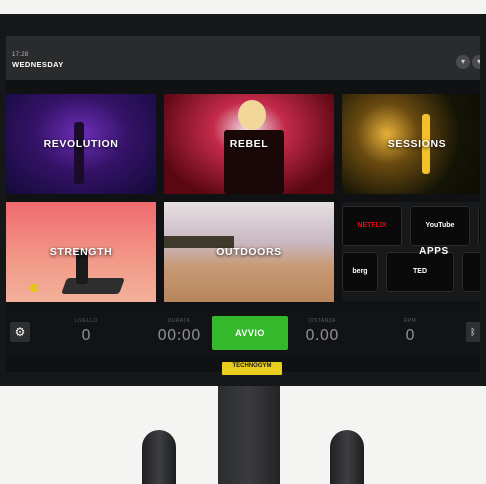  Describe the element at coordinates (473, 332) in the screenshot. I see `bluetooth-icon: ᛒ` at that location.